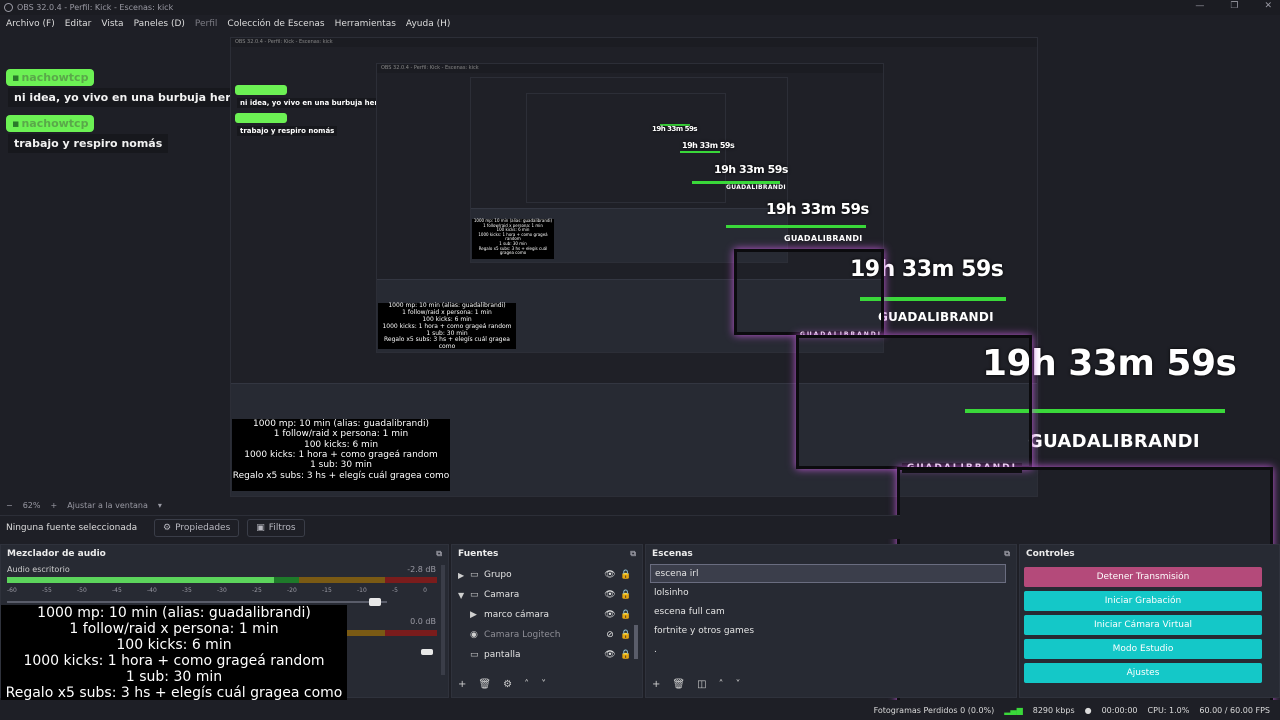 The width and height of the screenshot is (1280, 720). I want to click on close-icon: ✕, so click(1268, 6).